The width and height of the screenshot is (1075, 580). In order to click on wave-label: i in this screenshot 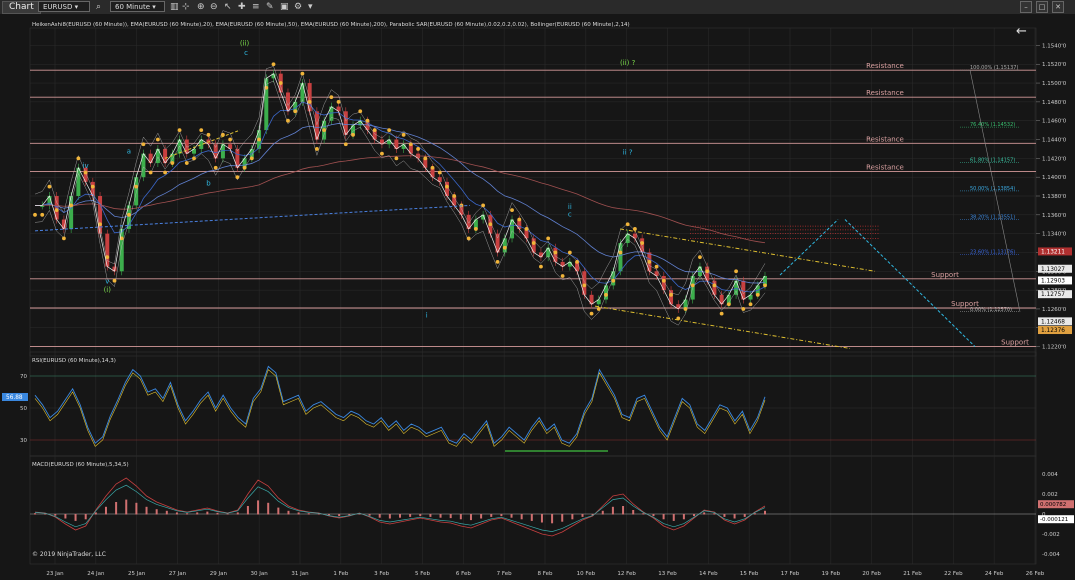, I will do `click(427, 315)`.